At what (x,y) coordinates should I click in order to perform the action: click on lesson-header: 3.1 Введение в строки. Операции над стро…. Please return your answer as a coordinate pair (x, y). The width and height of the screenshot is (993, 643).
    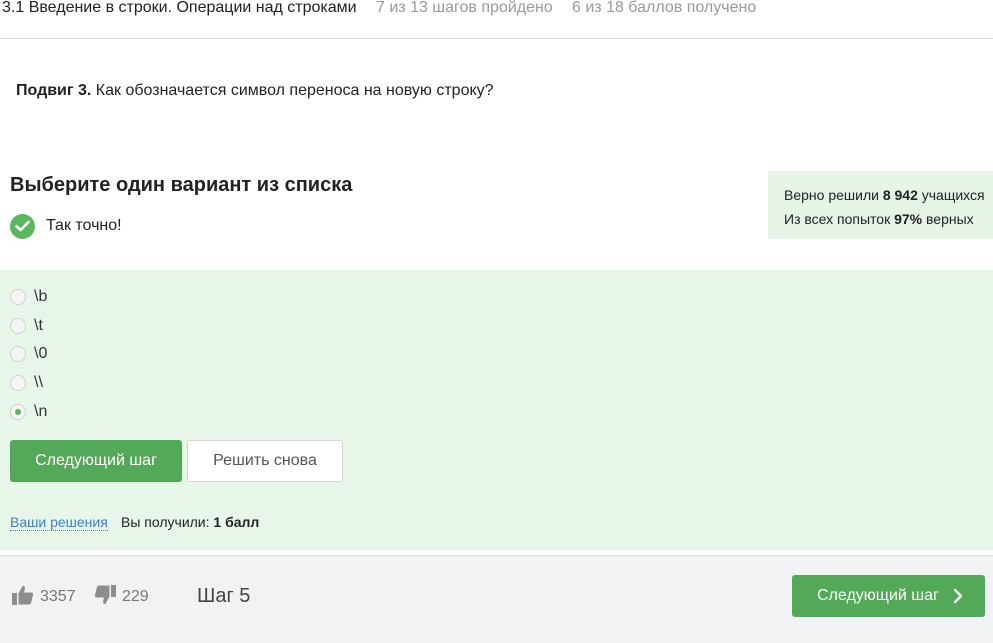
    Looking at the image, I should click on (496, 19).